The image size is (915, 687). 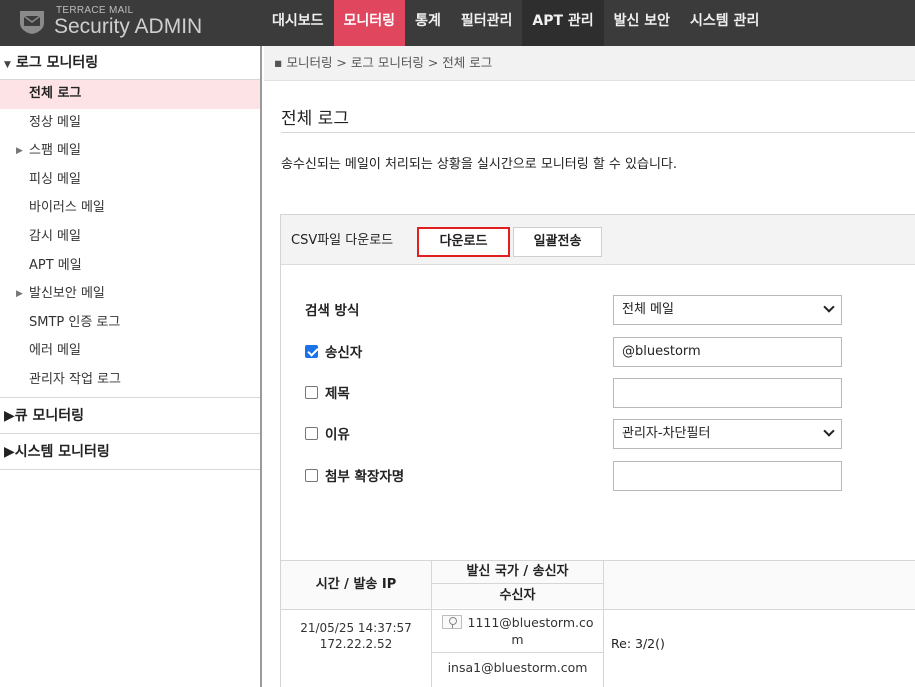 What do you see at coordinates (642, 23) in the screenshot?
I see `nav-outbound-security: 발신 보안` at bounding box center [642, 23].